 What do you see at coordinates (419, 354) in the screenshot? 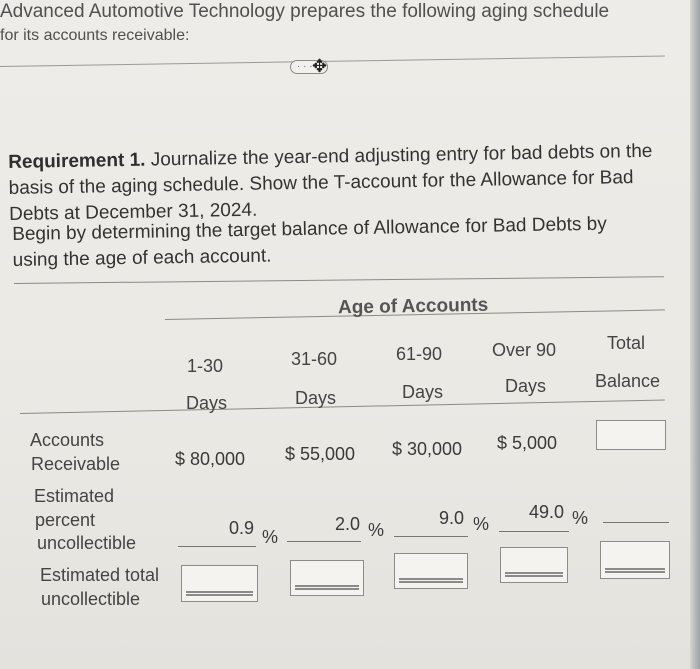
I see `col-61-90-line1: 61-90` at bounding box center [419, 354].